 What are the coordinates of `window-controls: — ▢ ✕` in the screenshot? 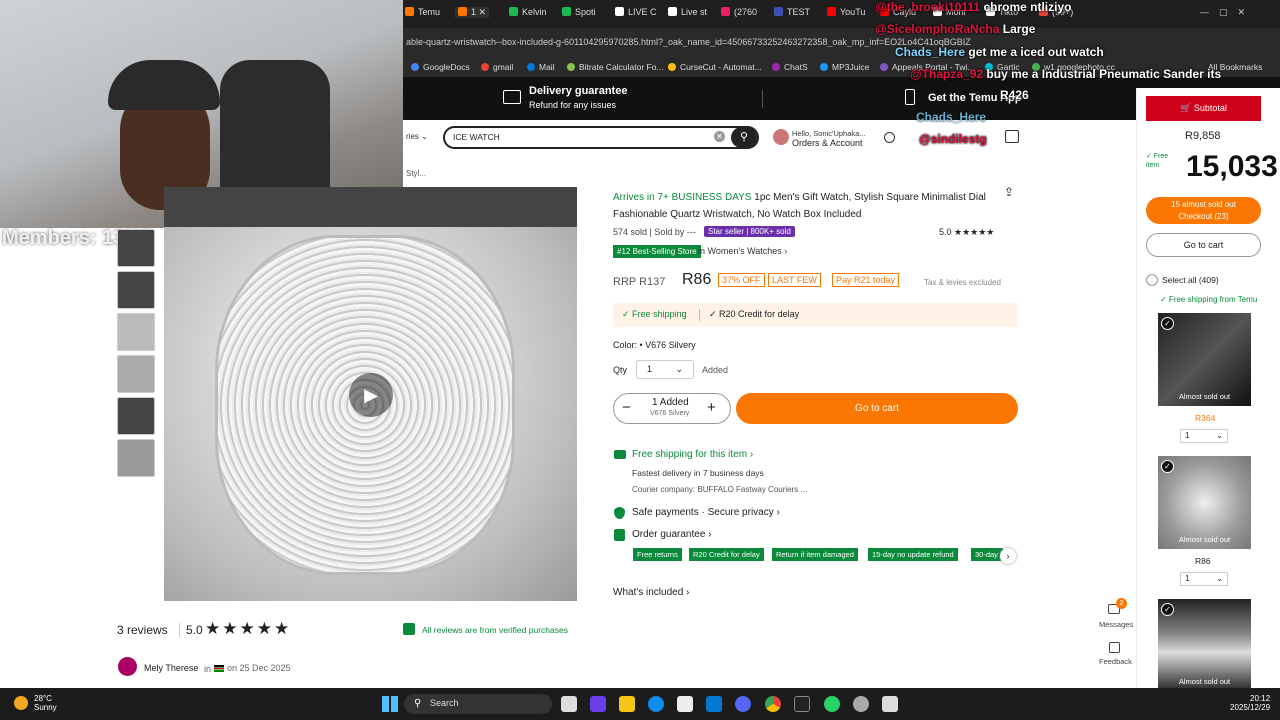 It's located at (1222, 12).